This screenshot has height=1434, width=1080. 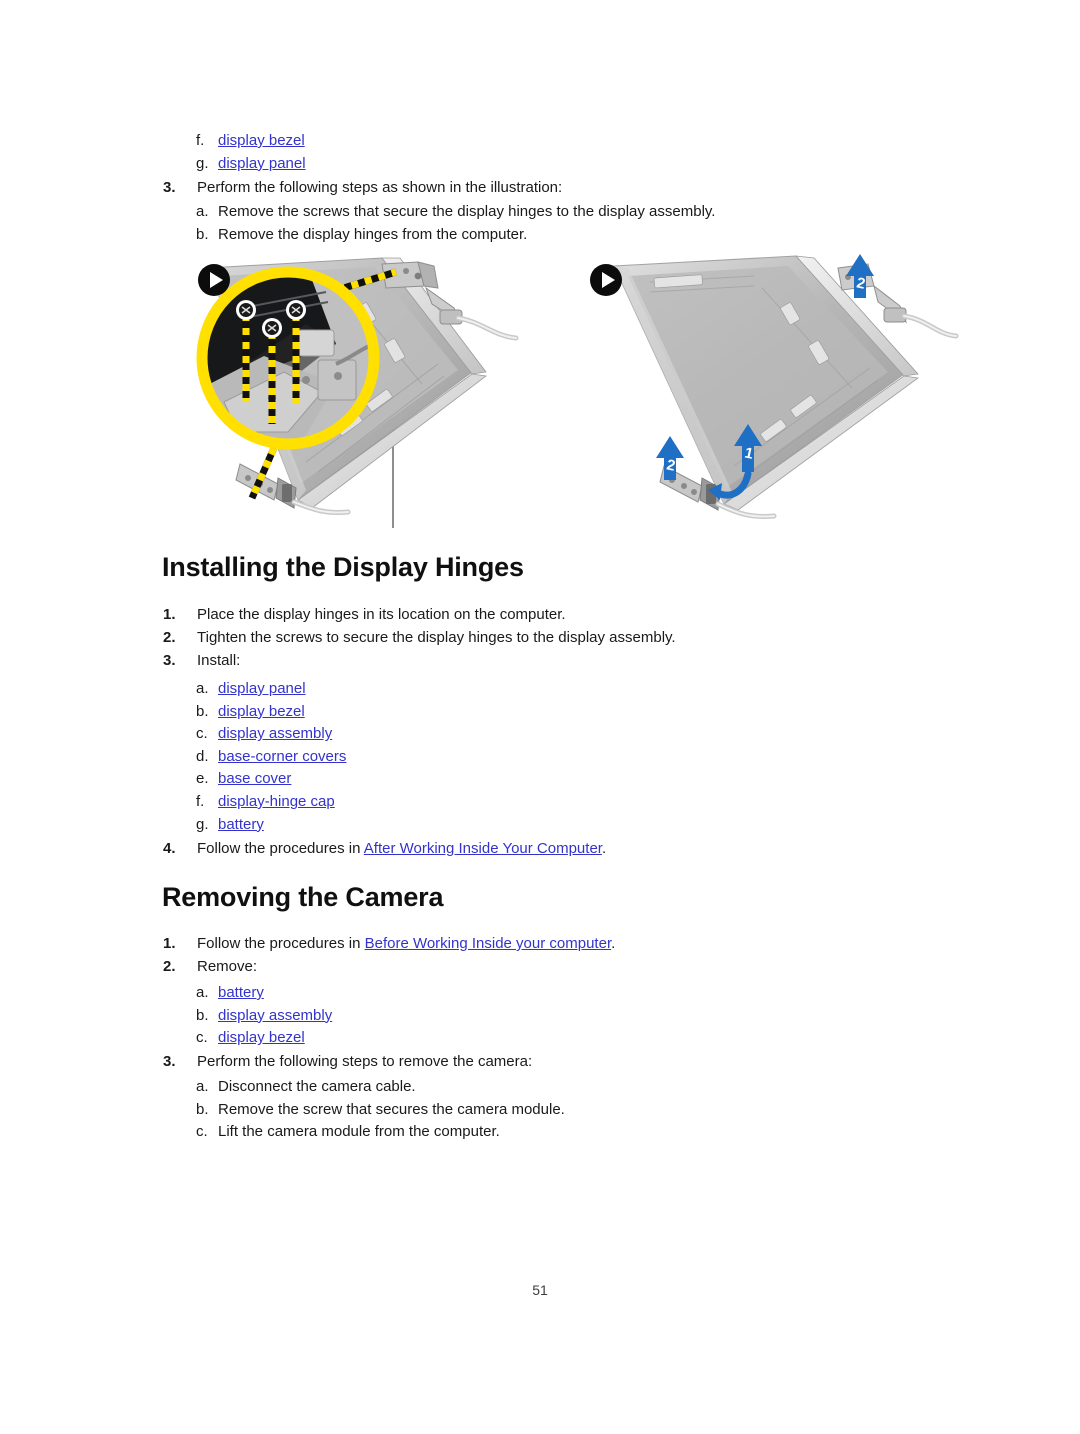 I want to click on arrow-2-bottom: 2, so click(x=670, y=458).